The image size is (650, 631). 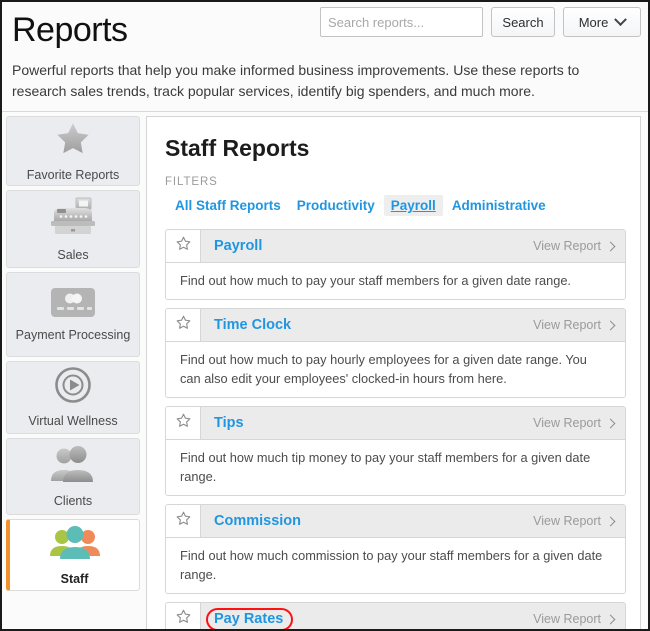 I want to click on page-title: Reports, so click(x=70, y=30).